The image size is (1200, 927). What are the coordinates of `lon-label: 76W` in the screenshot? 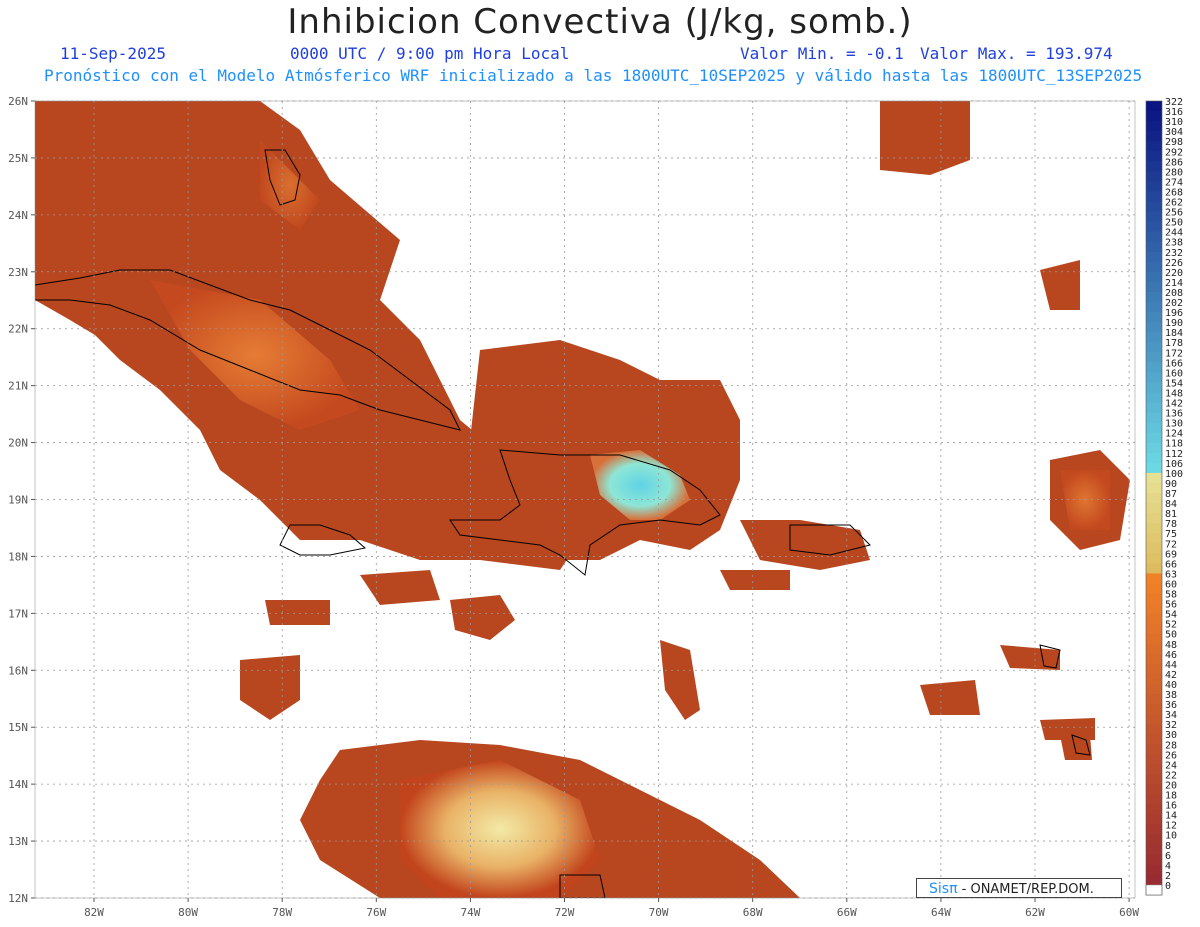 It's located at (376, 912).